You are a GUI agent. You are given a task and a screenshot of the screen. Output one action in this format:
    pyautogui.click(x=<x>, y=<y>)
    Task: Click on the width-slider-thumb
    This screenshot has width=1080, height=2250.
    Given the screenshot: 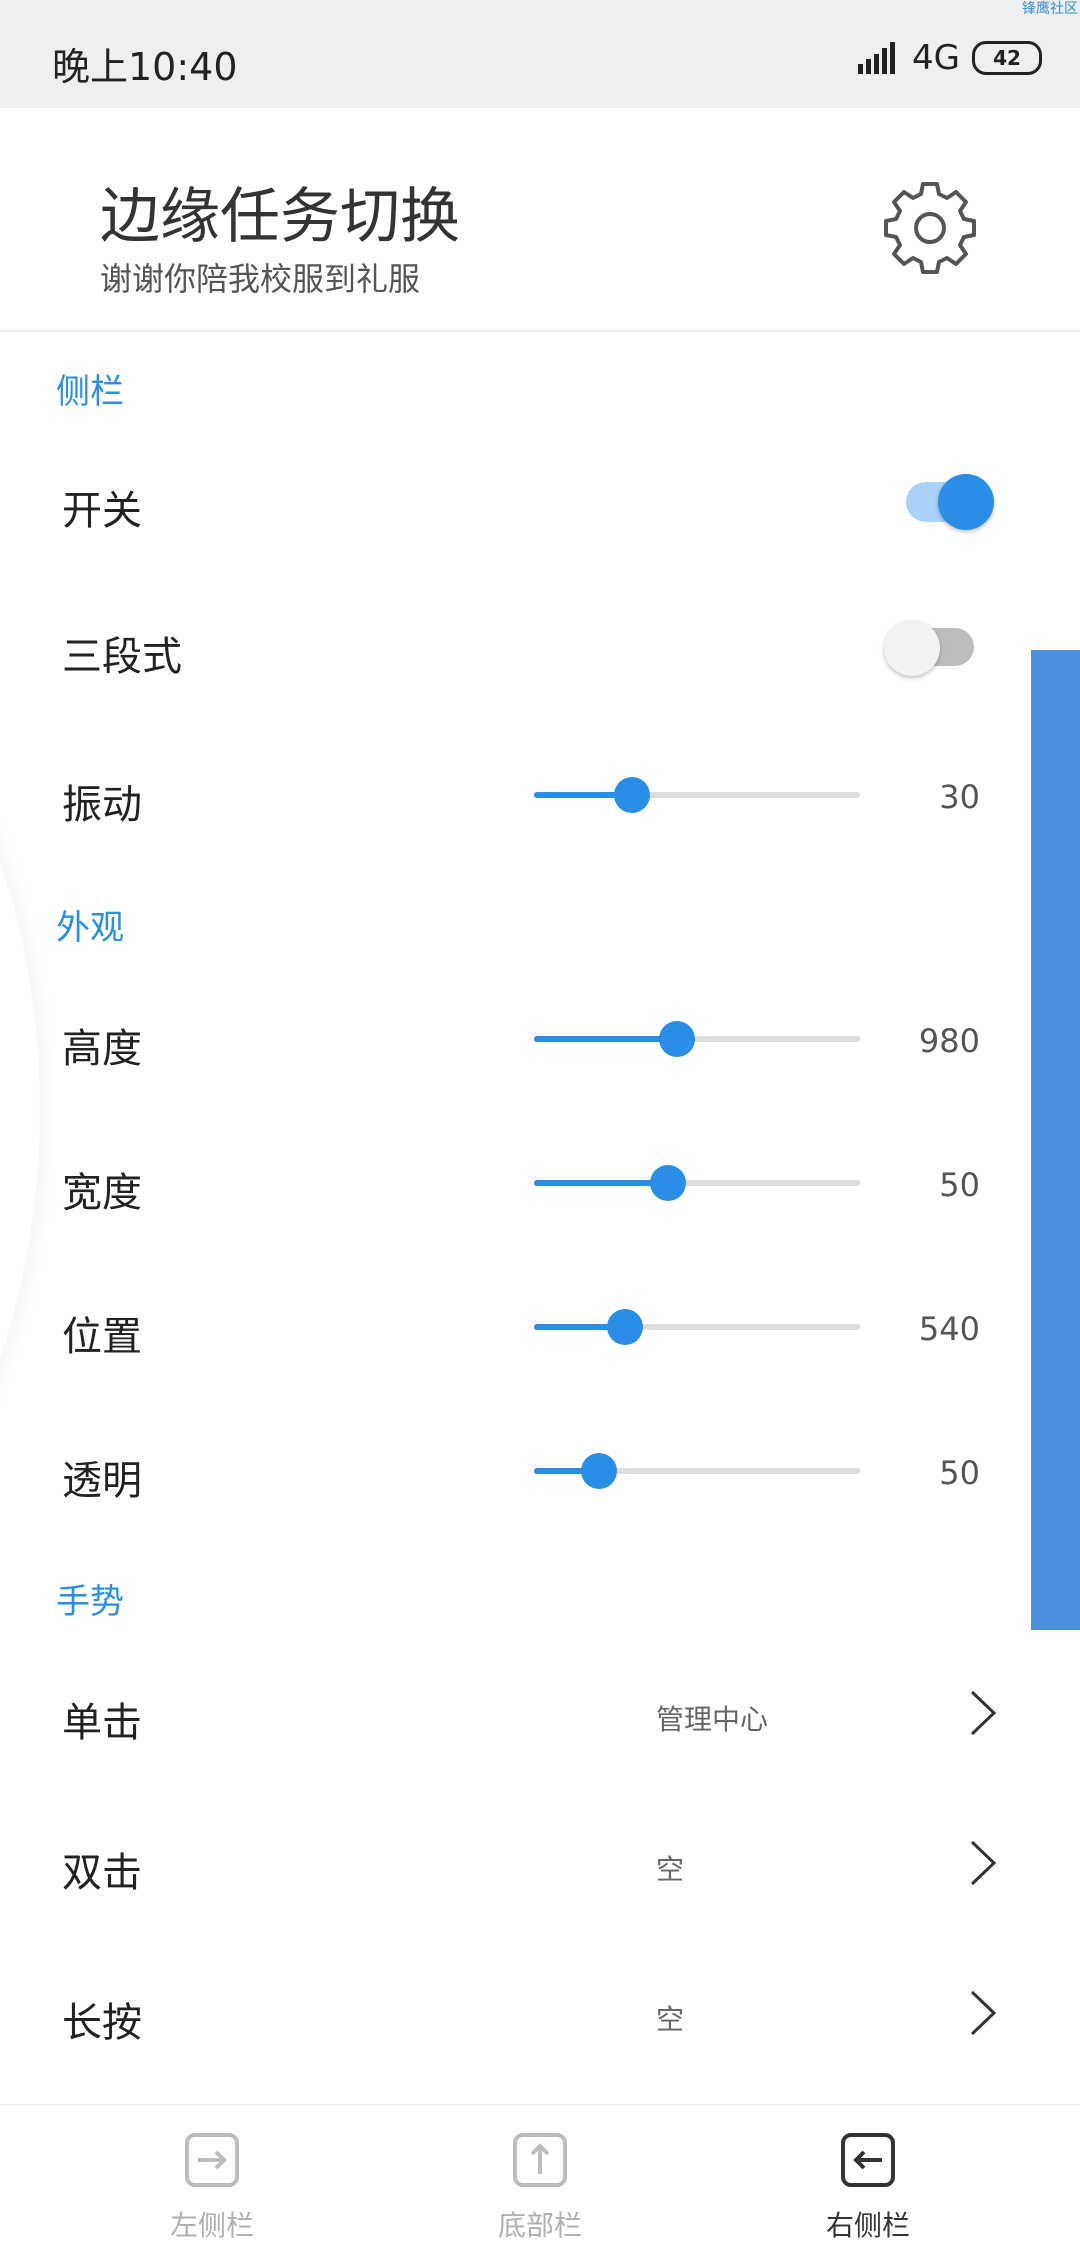 What is the action you would take?
    pyautogui.click(x=667, y=1183)
    